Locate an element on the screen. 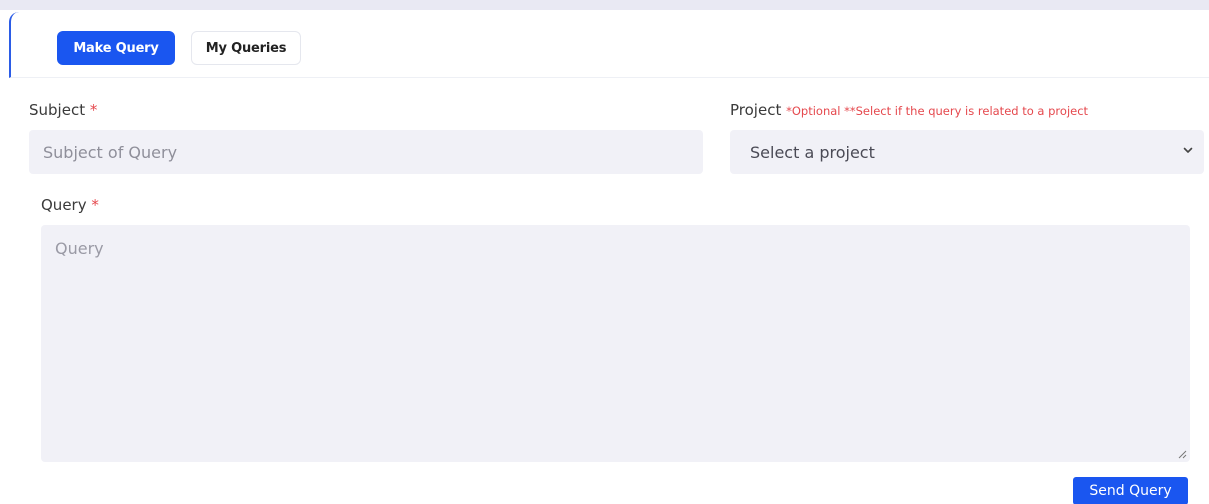 This screenshot has width=1209, height=504. subject-label: Subject * is located at coordinates (63, 110).